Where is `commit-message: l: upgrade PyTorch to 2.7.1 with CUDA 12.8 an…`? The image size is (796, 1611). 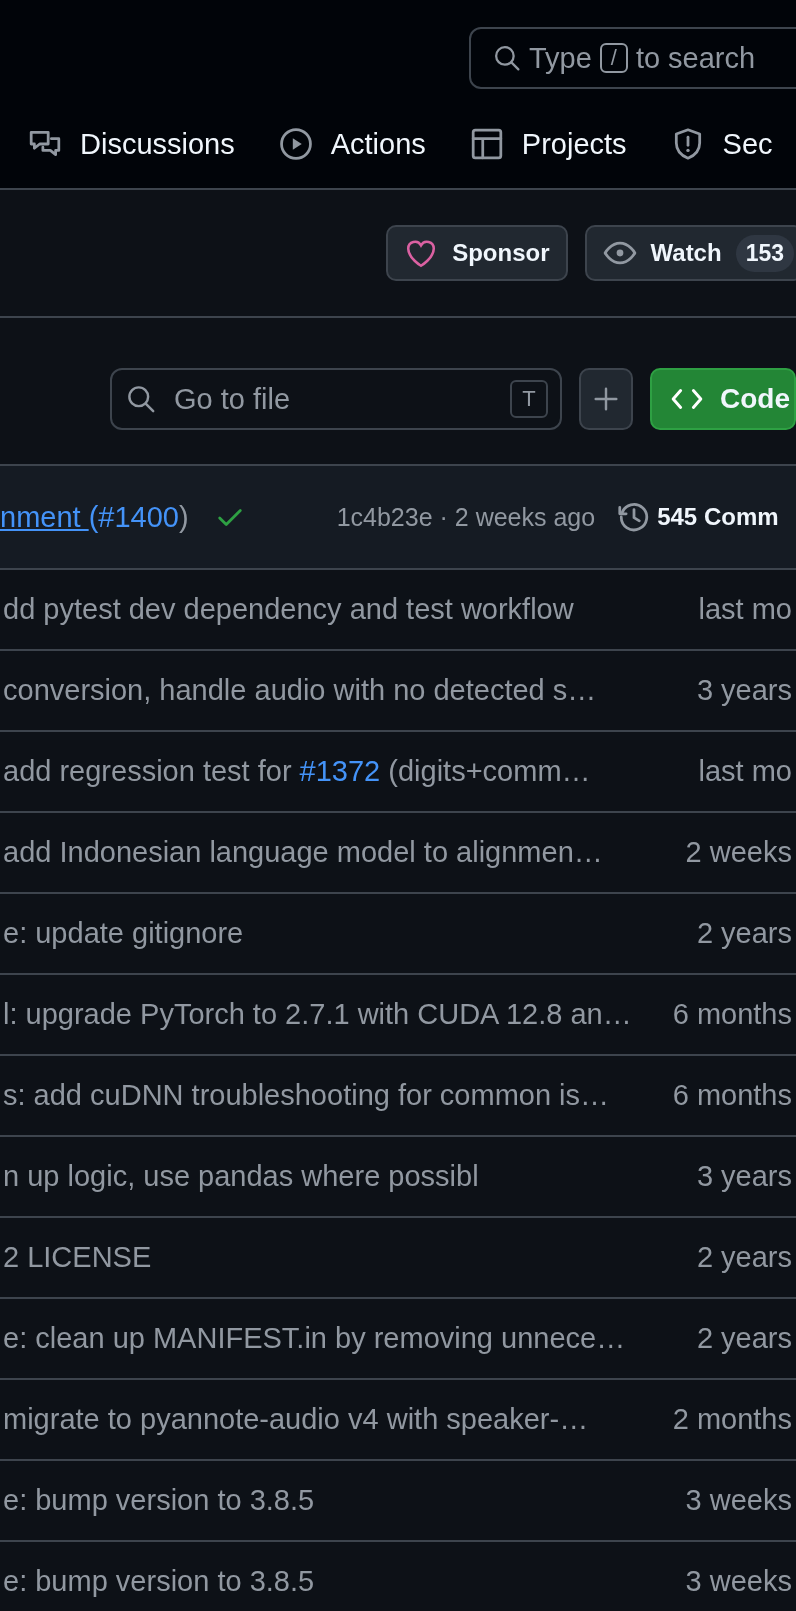 commit-message: l: upgrade PyTorch to 2.7.1 with CUDA 12.8 an… is located at coordinates (317, 1014).